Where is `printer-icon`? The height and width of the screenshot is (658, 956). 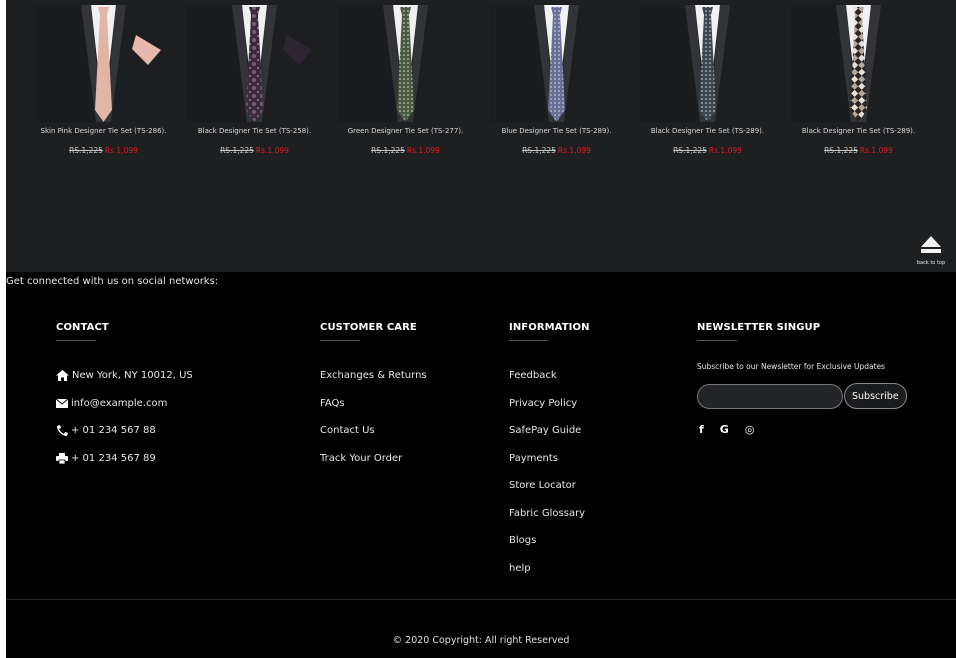 printer-icon is located at coordinates (62, 458).